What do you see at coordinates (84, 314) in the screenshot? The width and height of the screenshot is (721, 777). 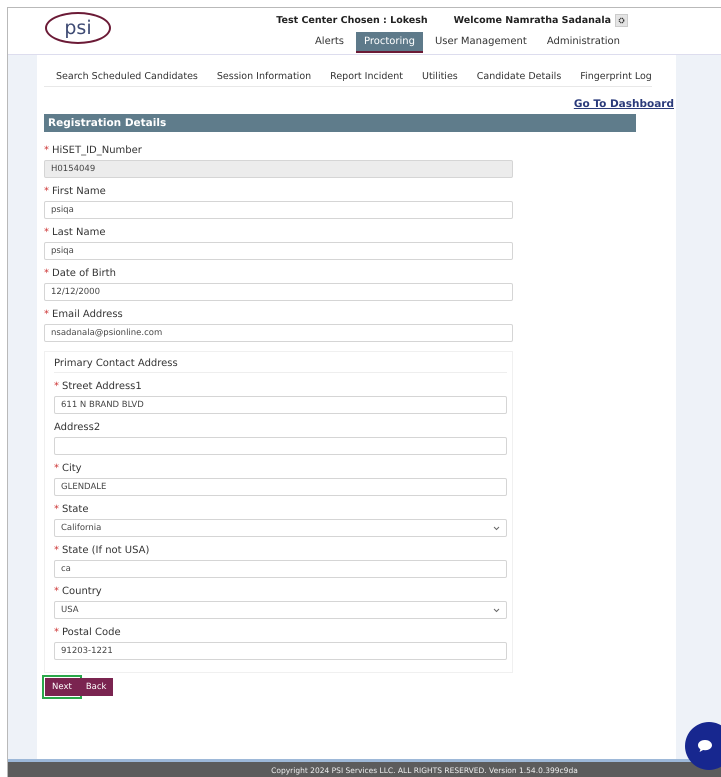 I see `field-label: * Email Address` at bounding box center [84, 314].